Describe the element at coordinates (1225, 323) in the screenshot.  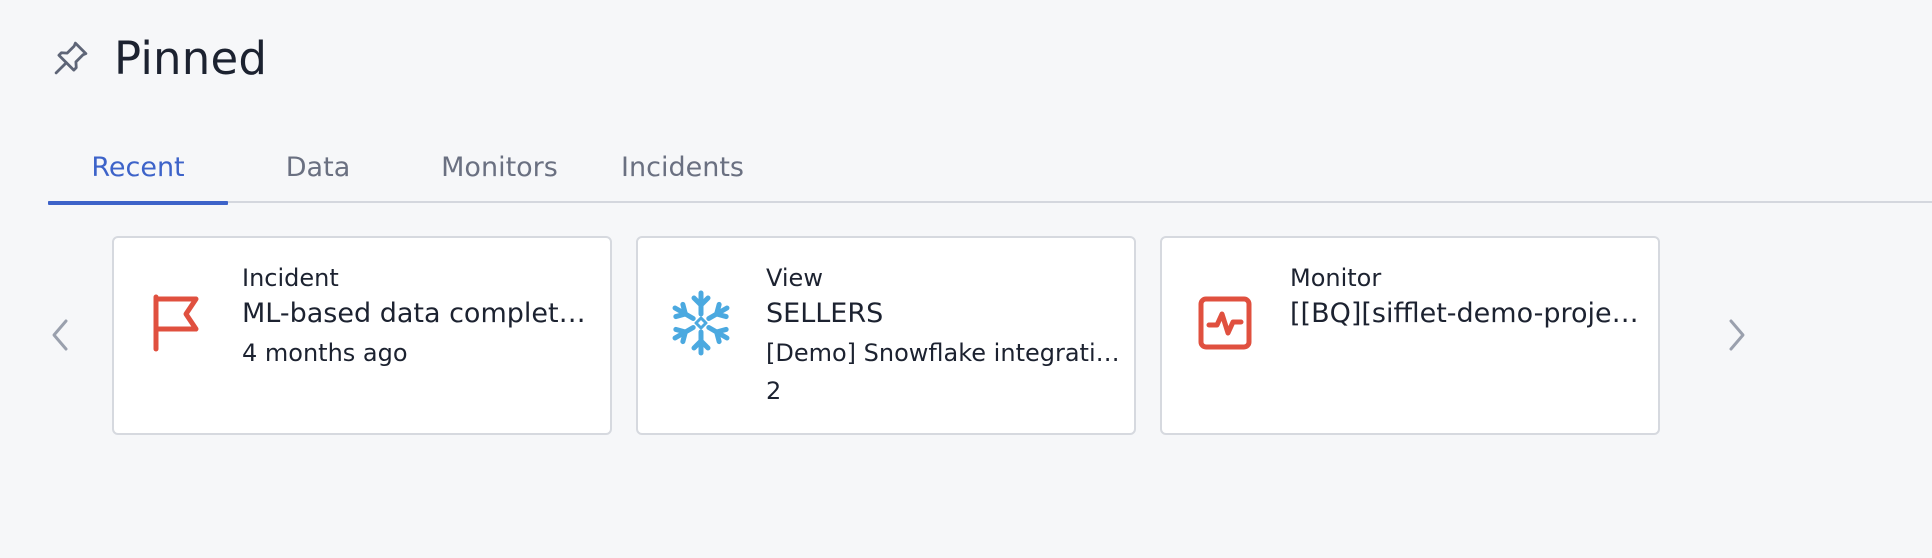
I see `monitor-pulse-icon` at that location.